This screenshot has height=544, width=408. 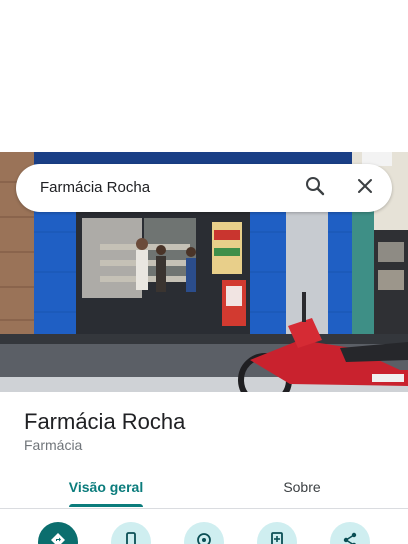 I want to click on search-icon, so click(x=315, y=188).